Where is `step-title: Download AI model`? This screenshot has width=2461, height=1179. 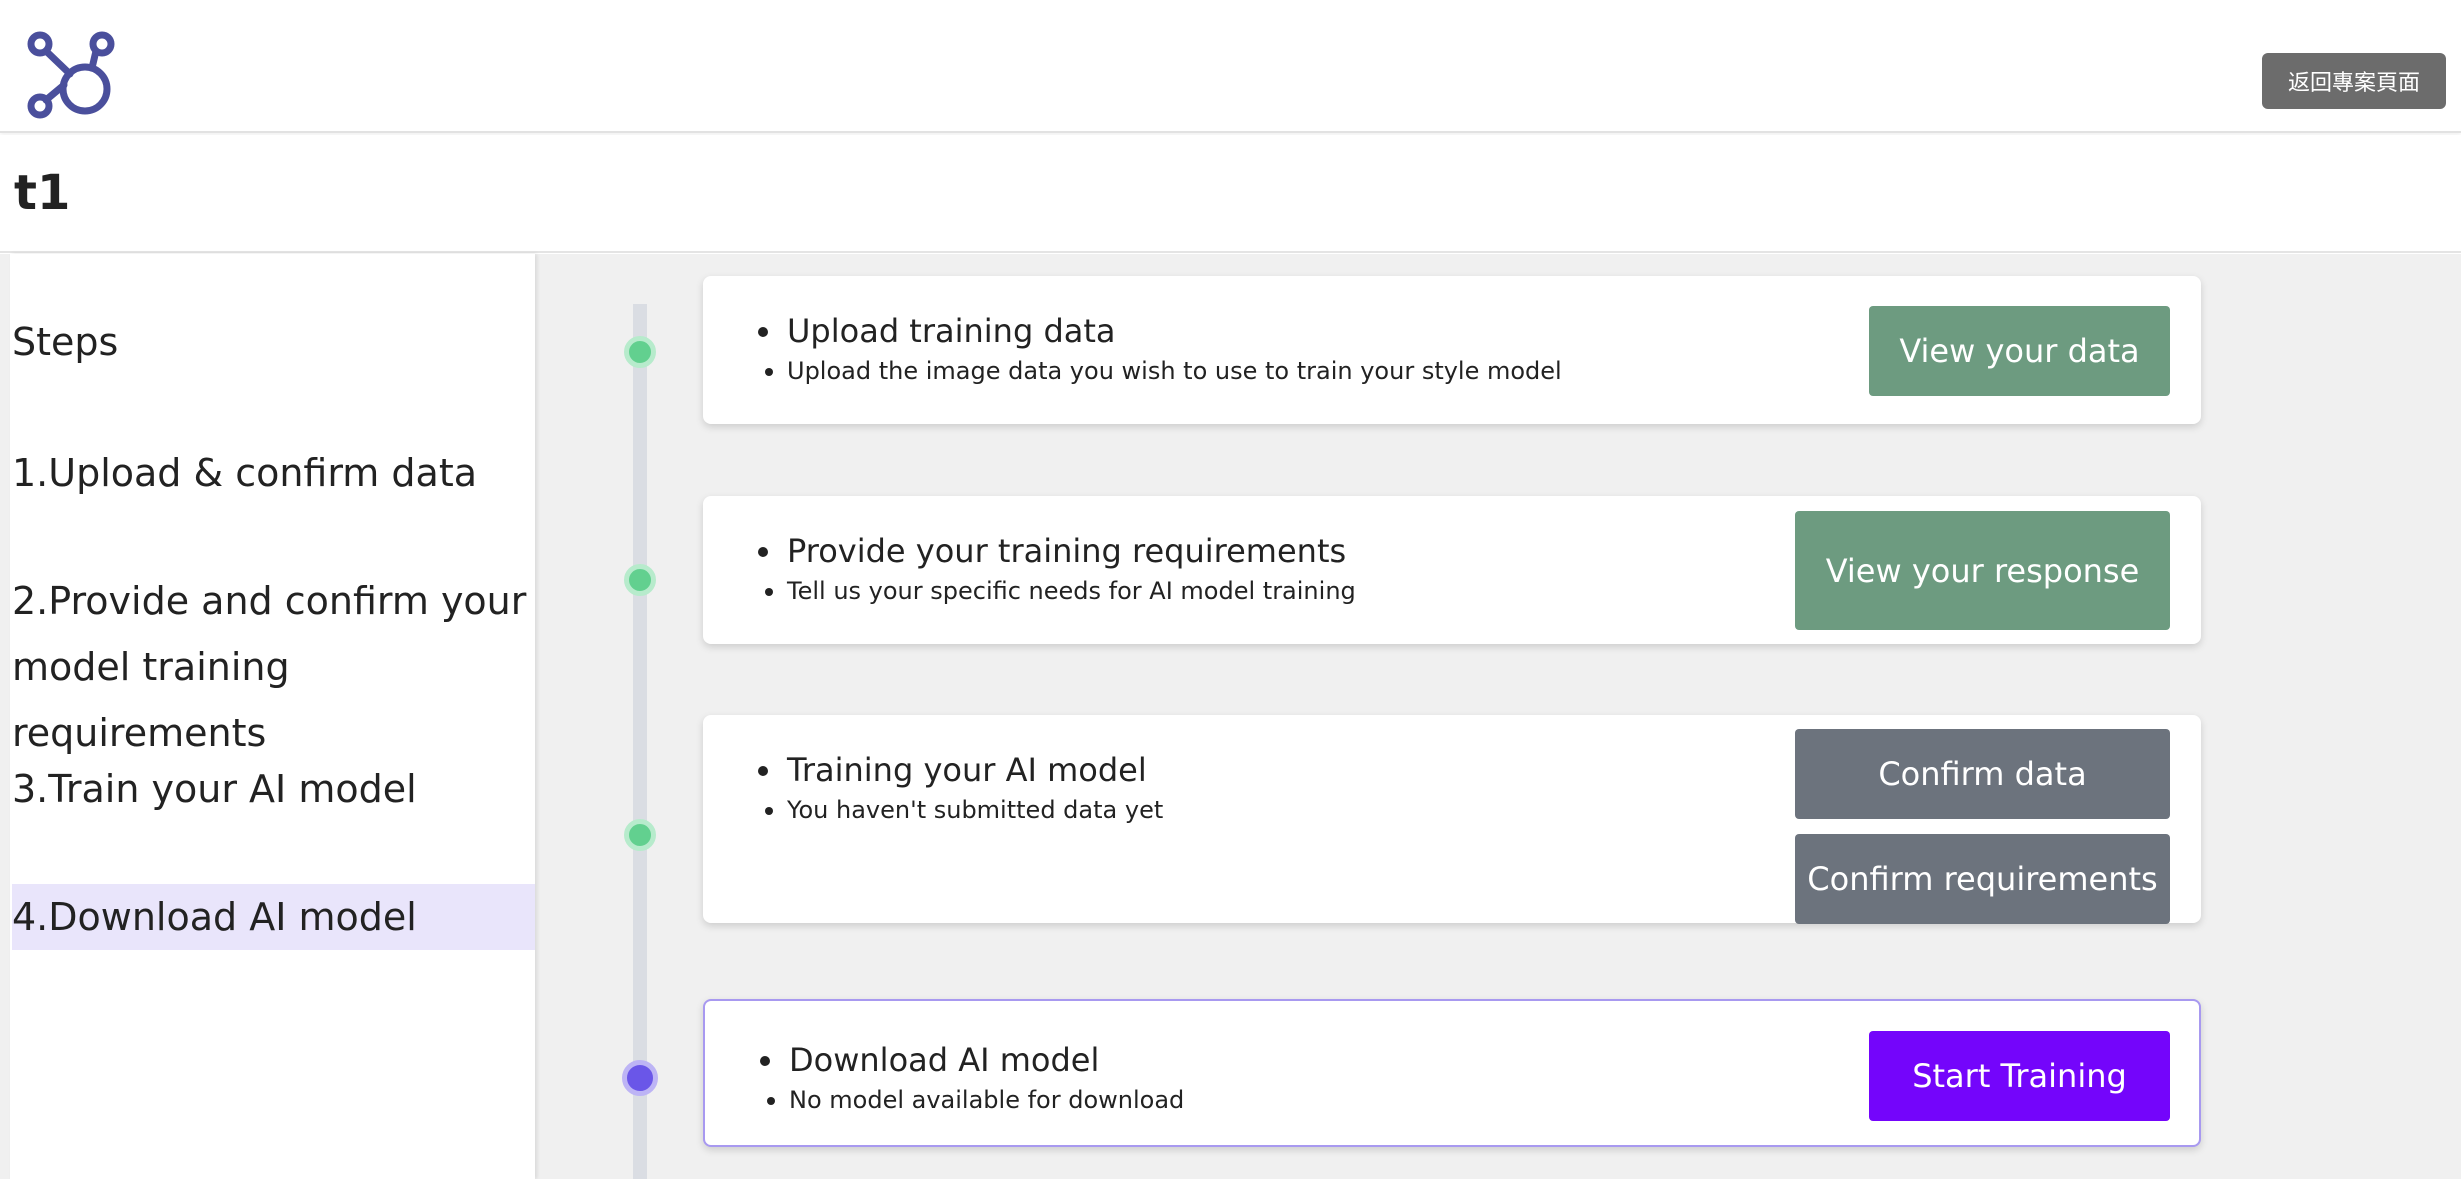
step-title: Download AI model is located at coordinates (944, 1060).